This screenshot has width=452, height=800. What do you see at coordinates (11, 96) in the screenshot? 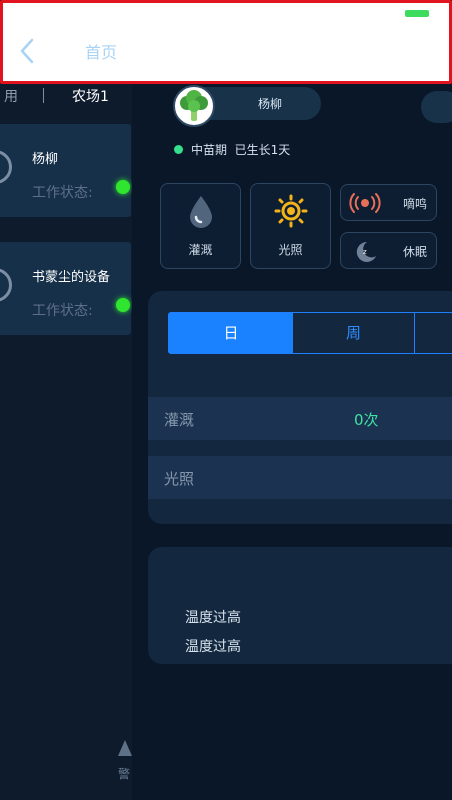
I see `farm-tab-partial: 用` at bounding box center [11, 96].